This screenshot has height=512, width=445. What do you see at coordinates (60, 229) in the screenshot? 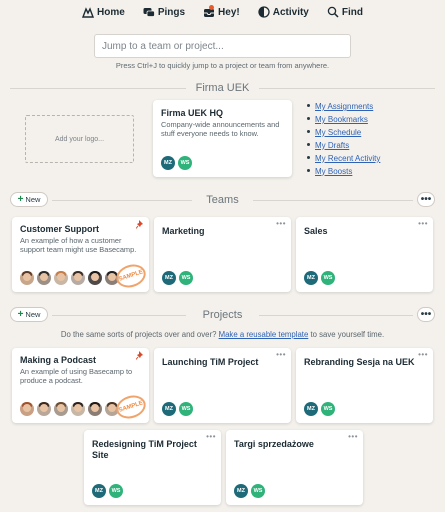
I see `card-title: Customer Support` at bounding box center [60, 229].